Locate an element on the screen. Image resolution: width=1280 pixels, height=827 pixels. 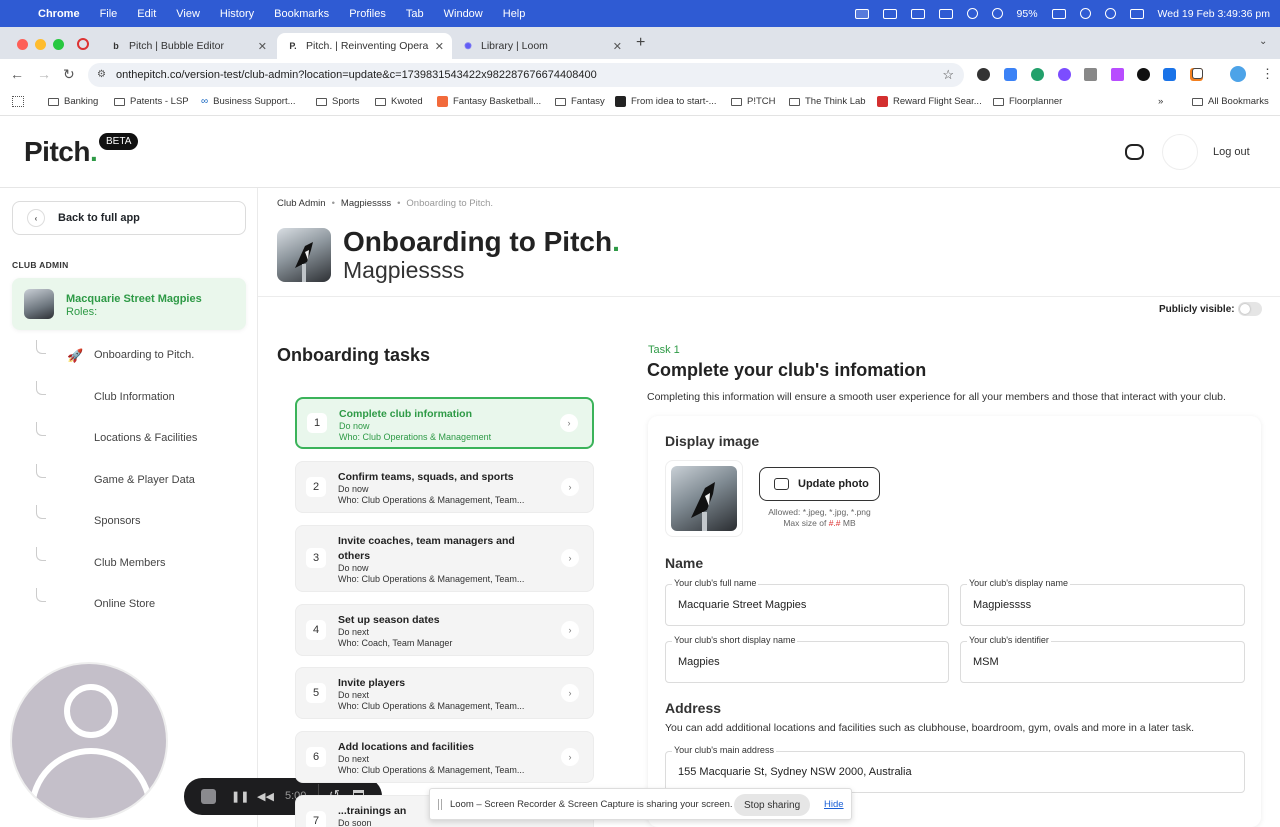
bookmark-fantasy: Fantasy is located at coordinates (580, 101).